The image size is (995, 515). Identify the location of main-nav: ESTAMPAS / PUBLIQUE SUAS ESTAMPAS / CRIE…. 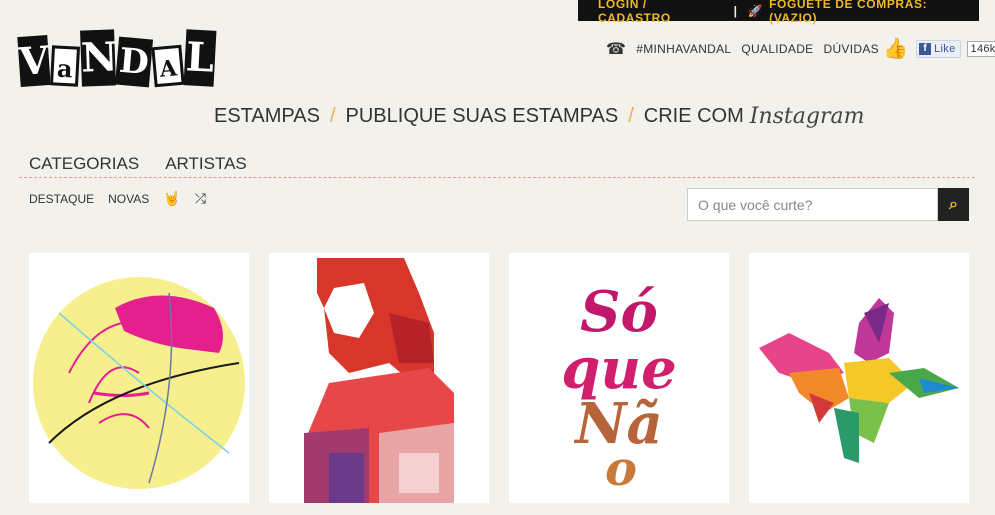
(539, 116).